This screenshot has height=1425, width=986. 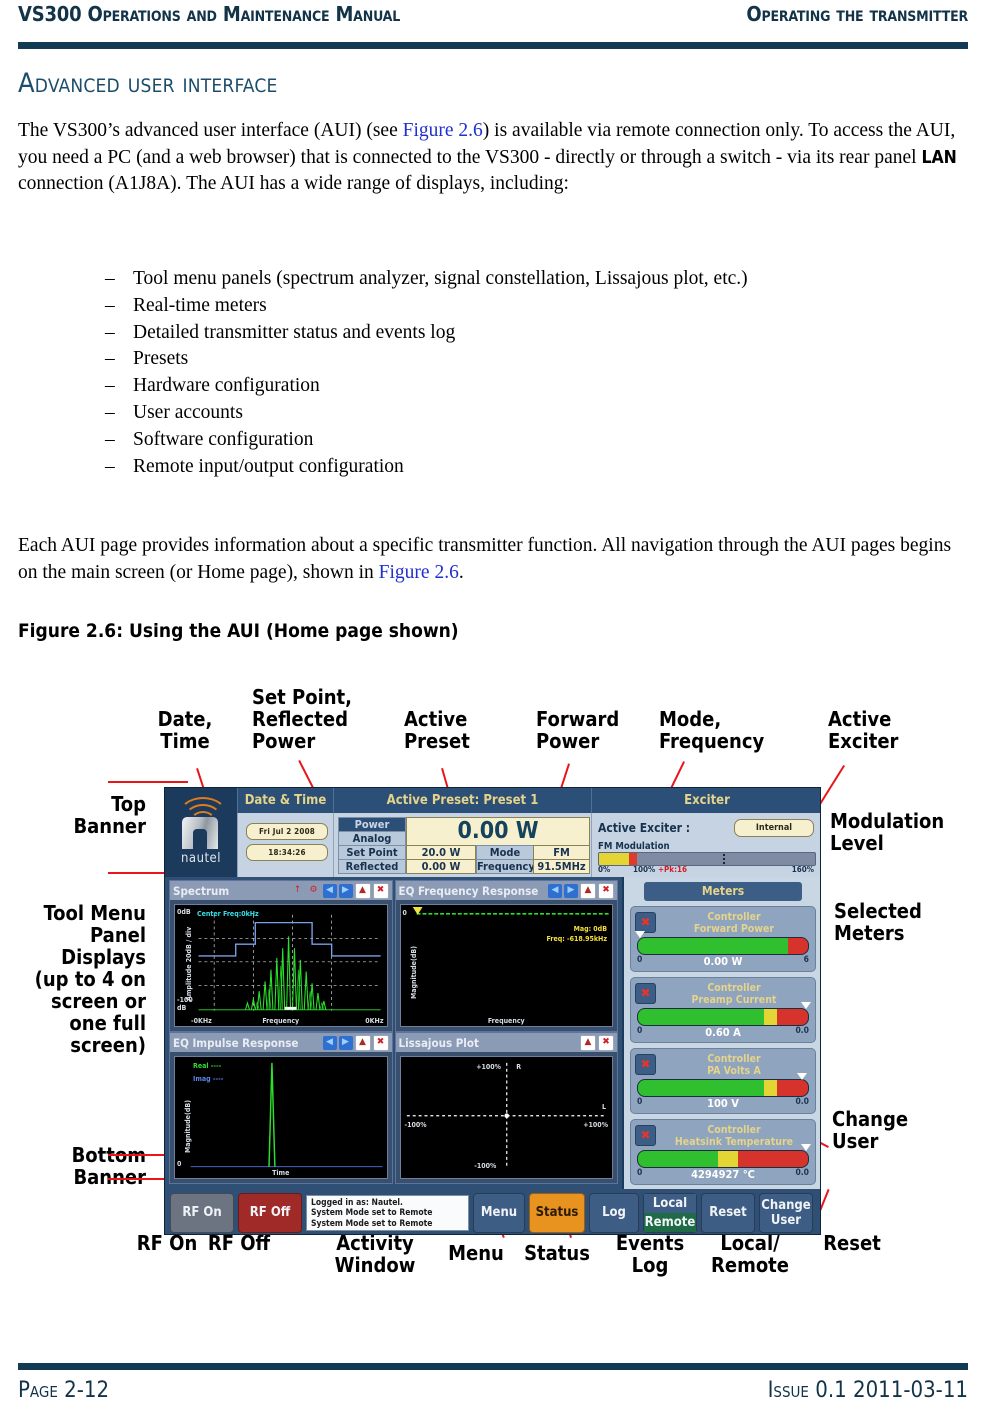 What do you see at coordinates (786, 1212) in the screenshot?
I see `change-user-button: Change User` at bounding box center [786, 1212].